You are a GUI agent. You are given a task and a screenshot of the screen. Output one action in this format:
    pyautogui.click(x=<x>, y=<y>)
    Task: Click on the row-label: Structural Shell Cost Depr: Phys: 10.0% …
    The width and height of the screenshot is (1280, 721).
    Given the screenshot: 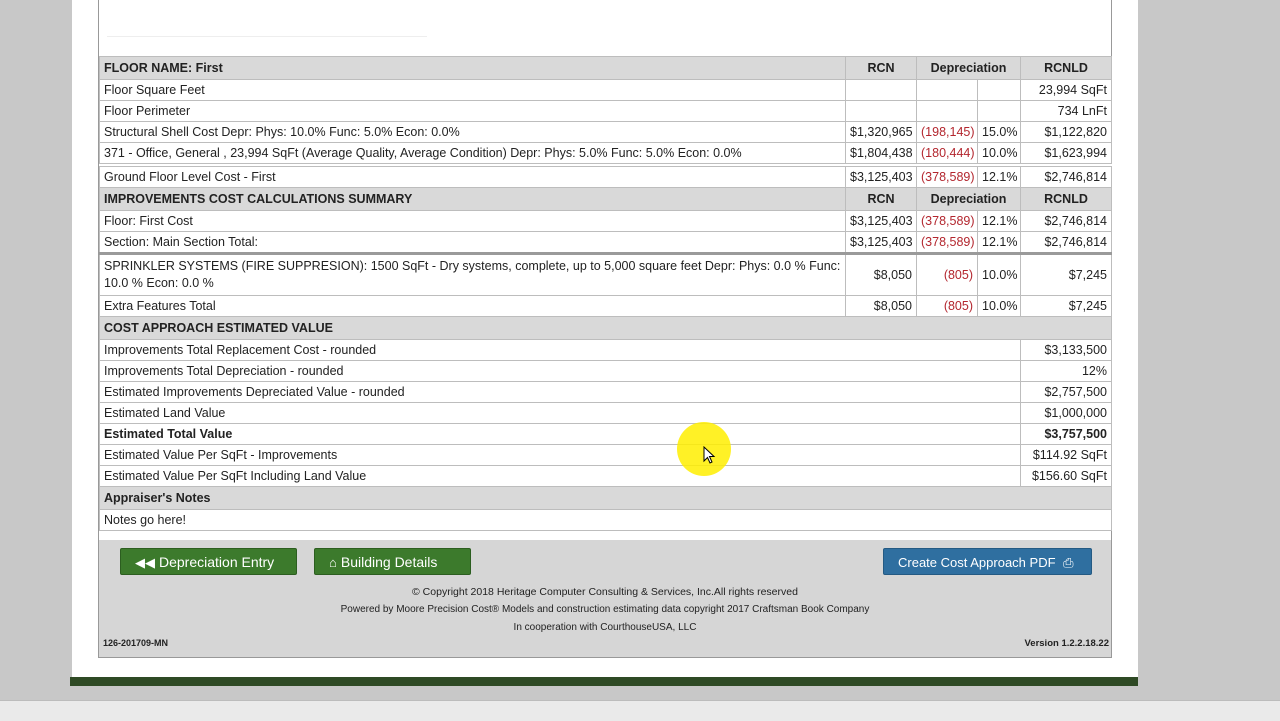 What is the action you would take?
    pyautogui.click(x=472, y=132)
    